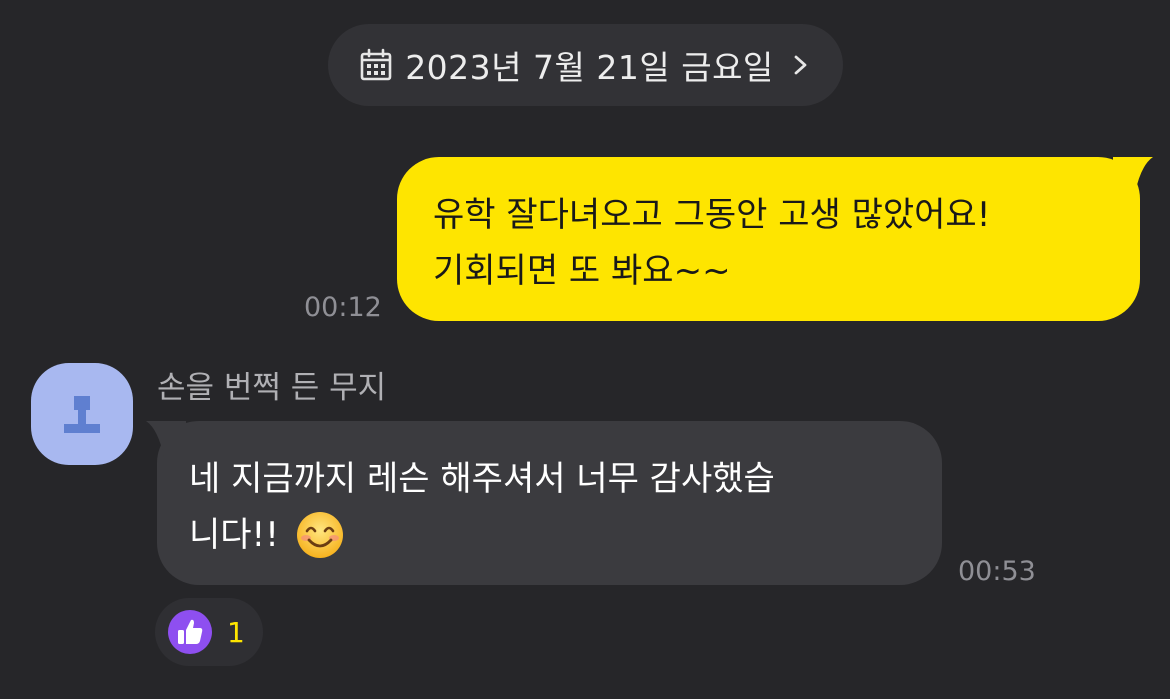 The width and height of the screenshot is (1170, 699). I want to click on message-text-line: 네 지금까지 레슨 해주셔서 너무 감사했습, so click(482, 479).